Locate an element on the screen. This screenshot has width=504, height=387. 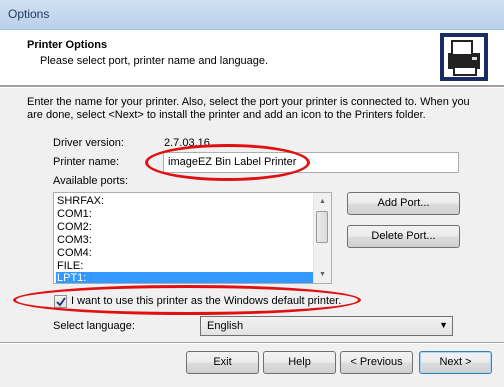
next-button: Next > is located at coordinates (455, 362).